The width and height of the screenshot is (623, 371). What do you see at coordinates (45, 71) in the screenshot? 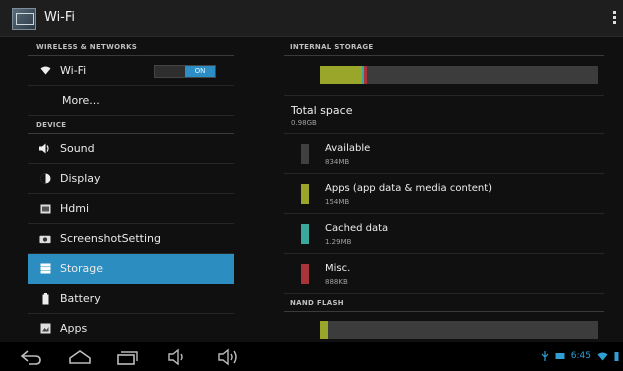
I see `wifi-icon` at bounding box center [45, 71].